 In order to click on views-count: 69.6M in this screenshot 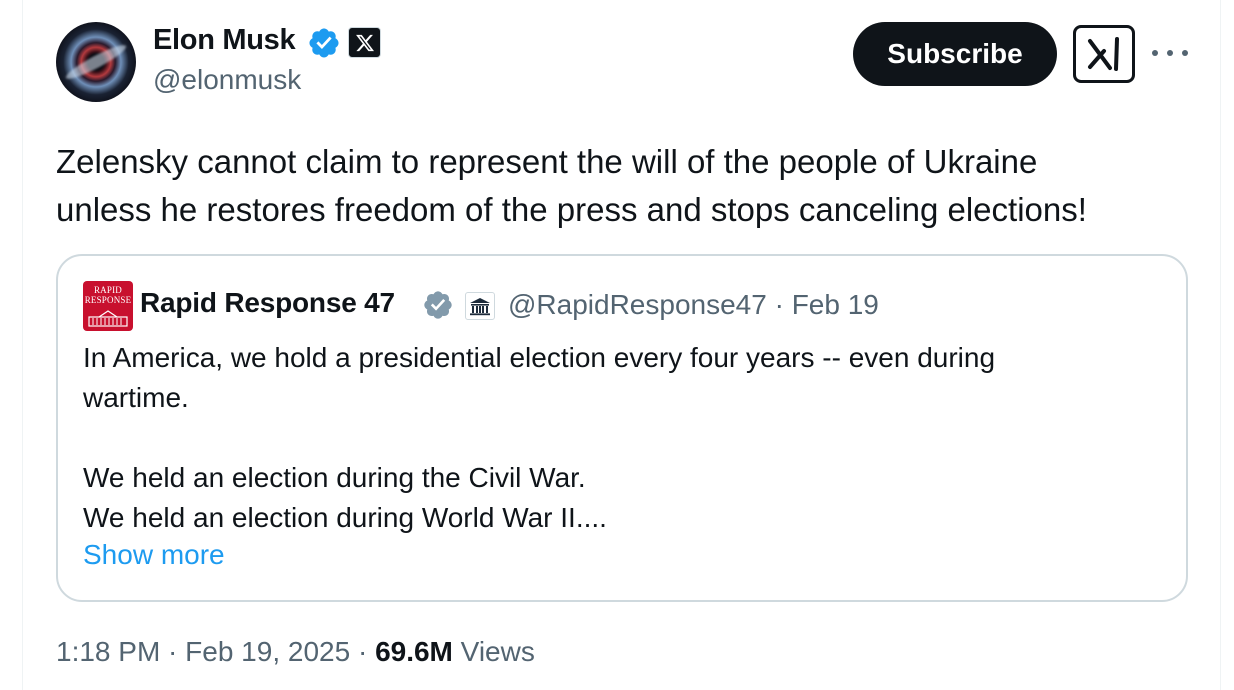, I will do `click(414, 651)`.